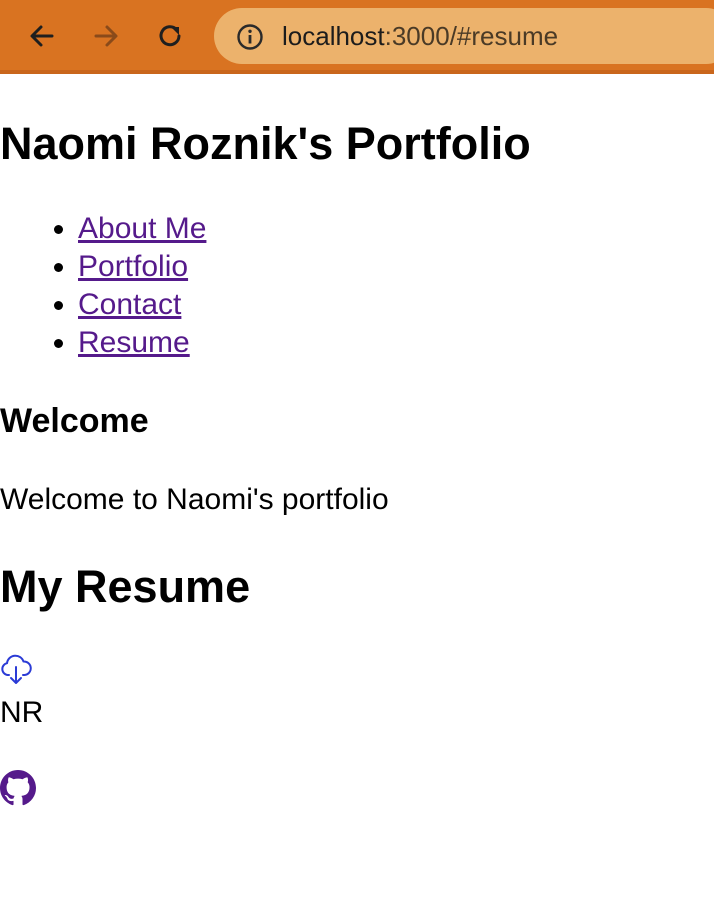  I want to click on back-button, so click(42, 36).